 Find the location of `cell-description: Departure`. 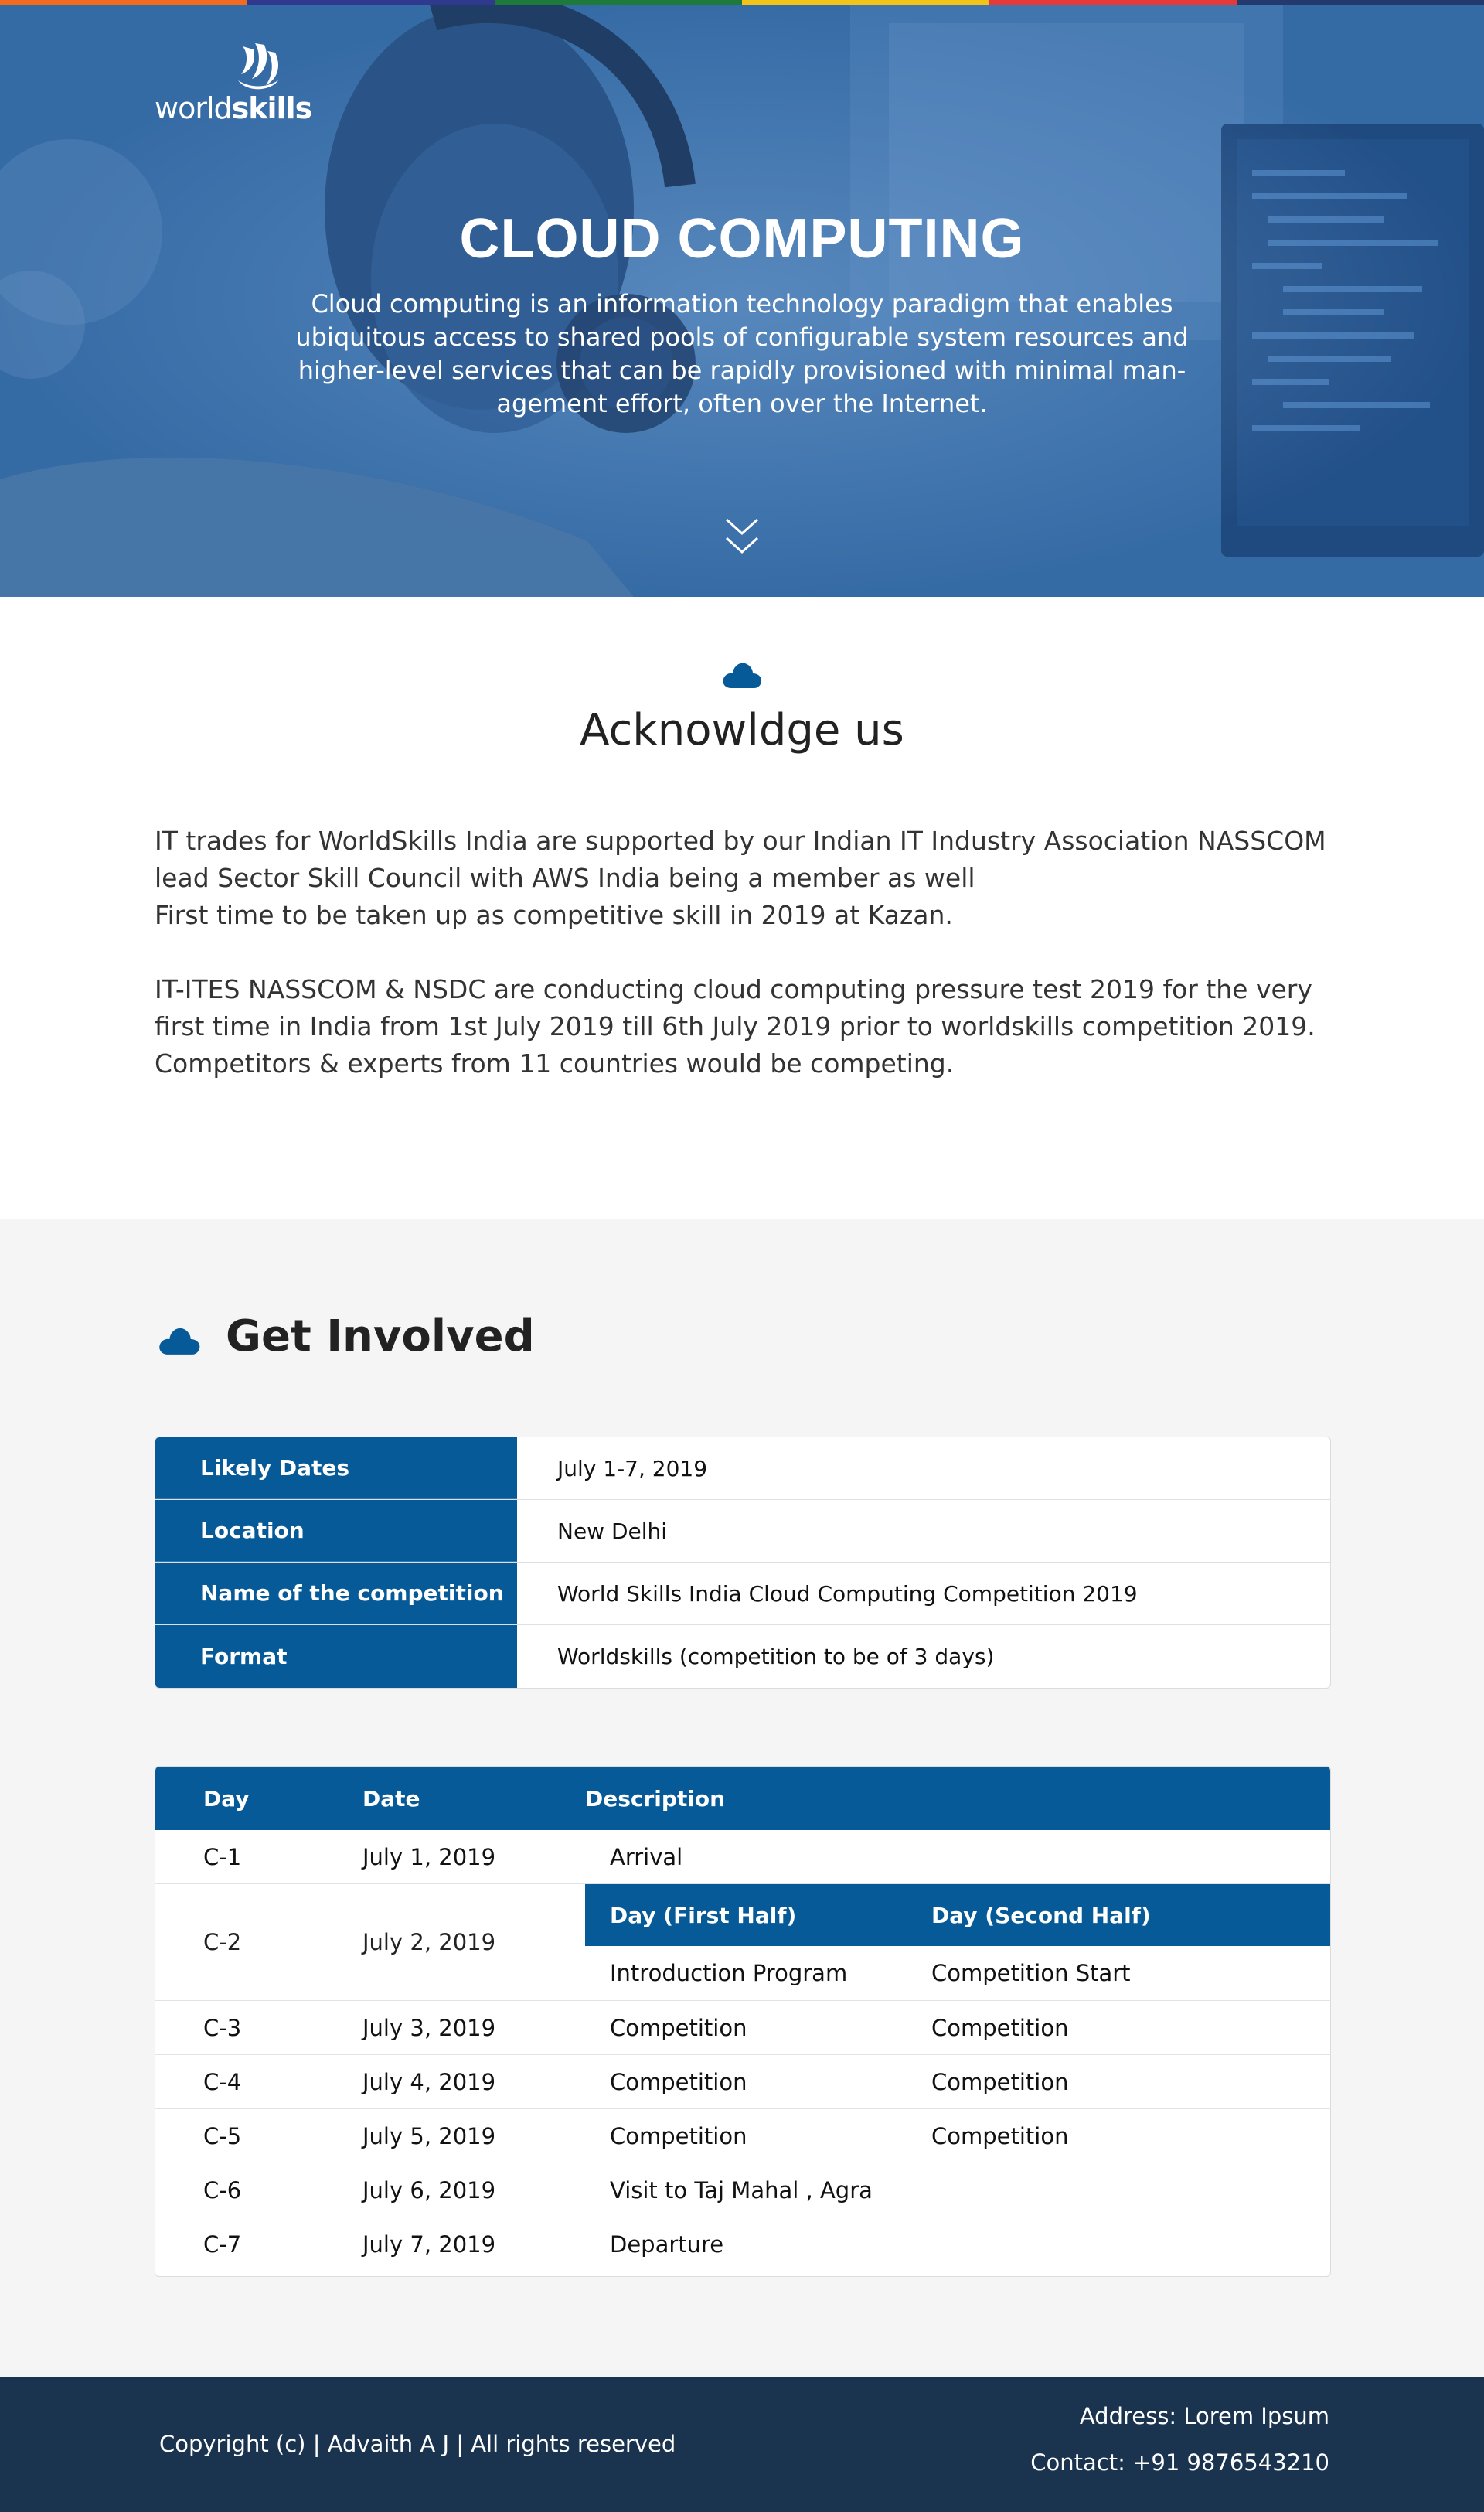

cell-description: Departure is located at coordinates (667, 2244).